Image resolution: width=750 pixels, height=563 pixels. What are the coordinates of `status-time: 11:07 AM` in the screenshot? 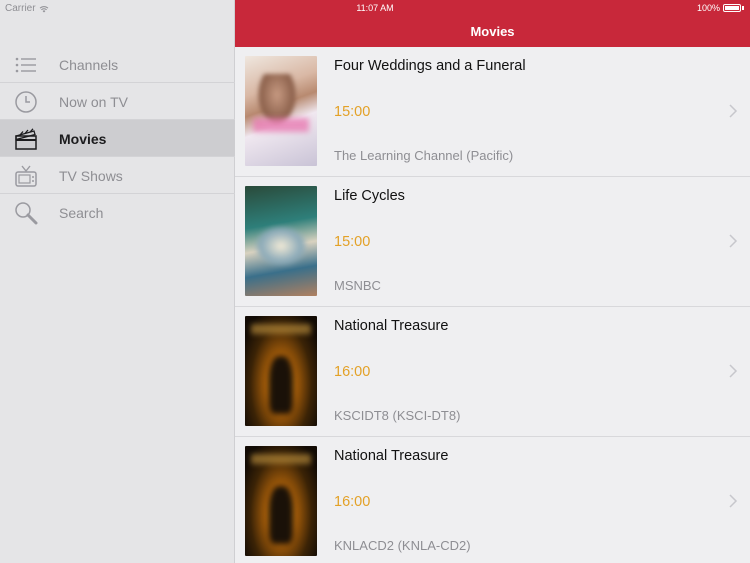 It's located at (375, 8).